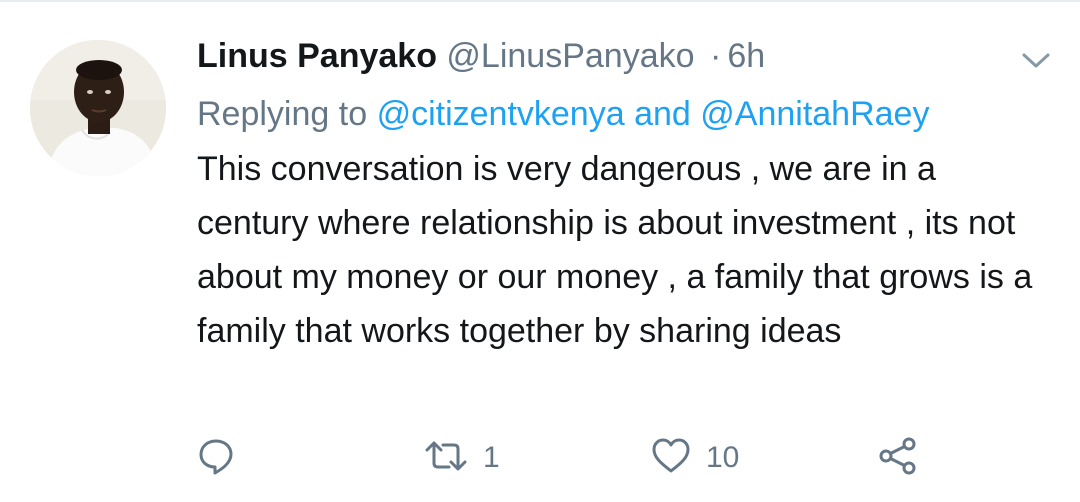 The height and width of the screenshot is (502, 1080). What do you see at coordinates (746, 56) in the screenshot?
I see `timestamp: 6h` at bounding box center [746, 56].